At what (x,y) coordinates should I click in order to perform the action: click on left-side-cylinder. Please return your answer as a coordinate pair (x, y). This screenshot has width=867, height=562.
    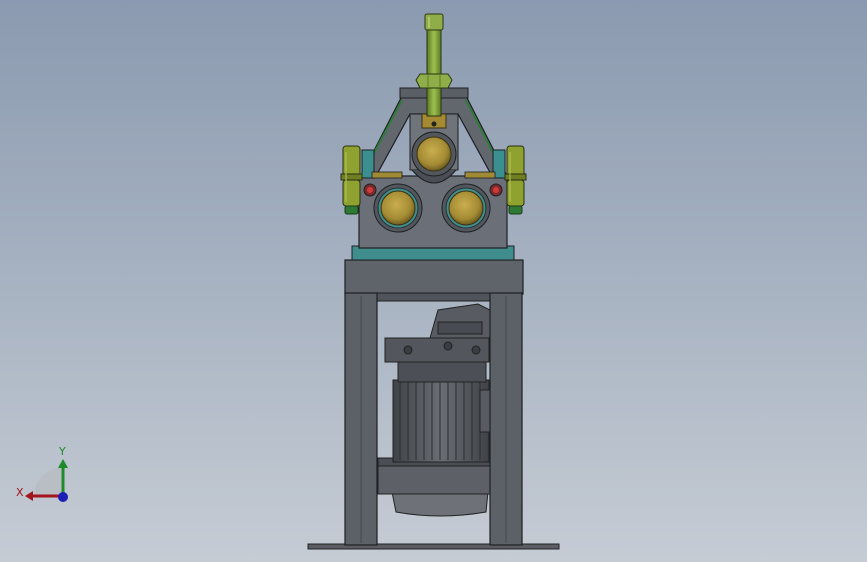
    Looking at the image, I should click on (351, 180).